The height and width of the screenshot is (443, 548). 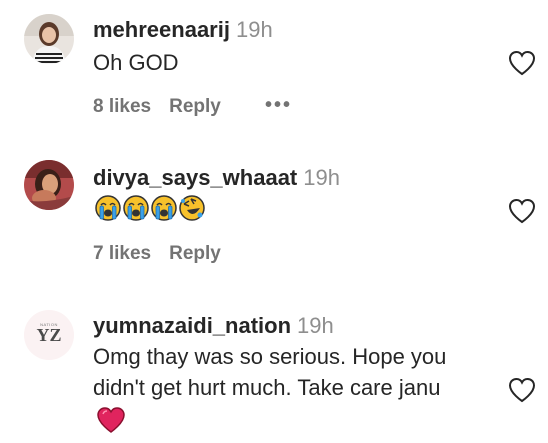 I want to click on likes-count: 7 likes, so click(x=122, y=254).